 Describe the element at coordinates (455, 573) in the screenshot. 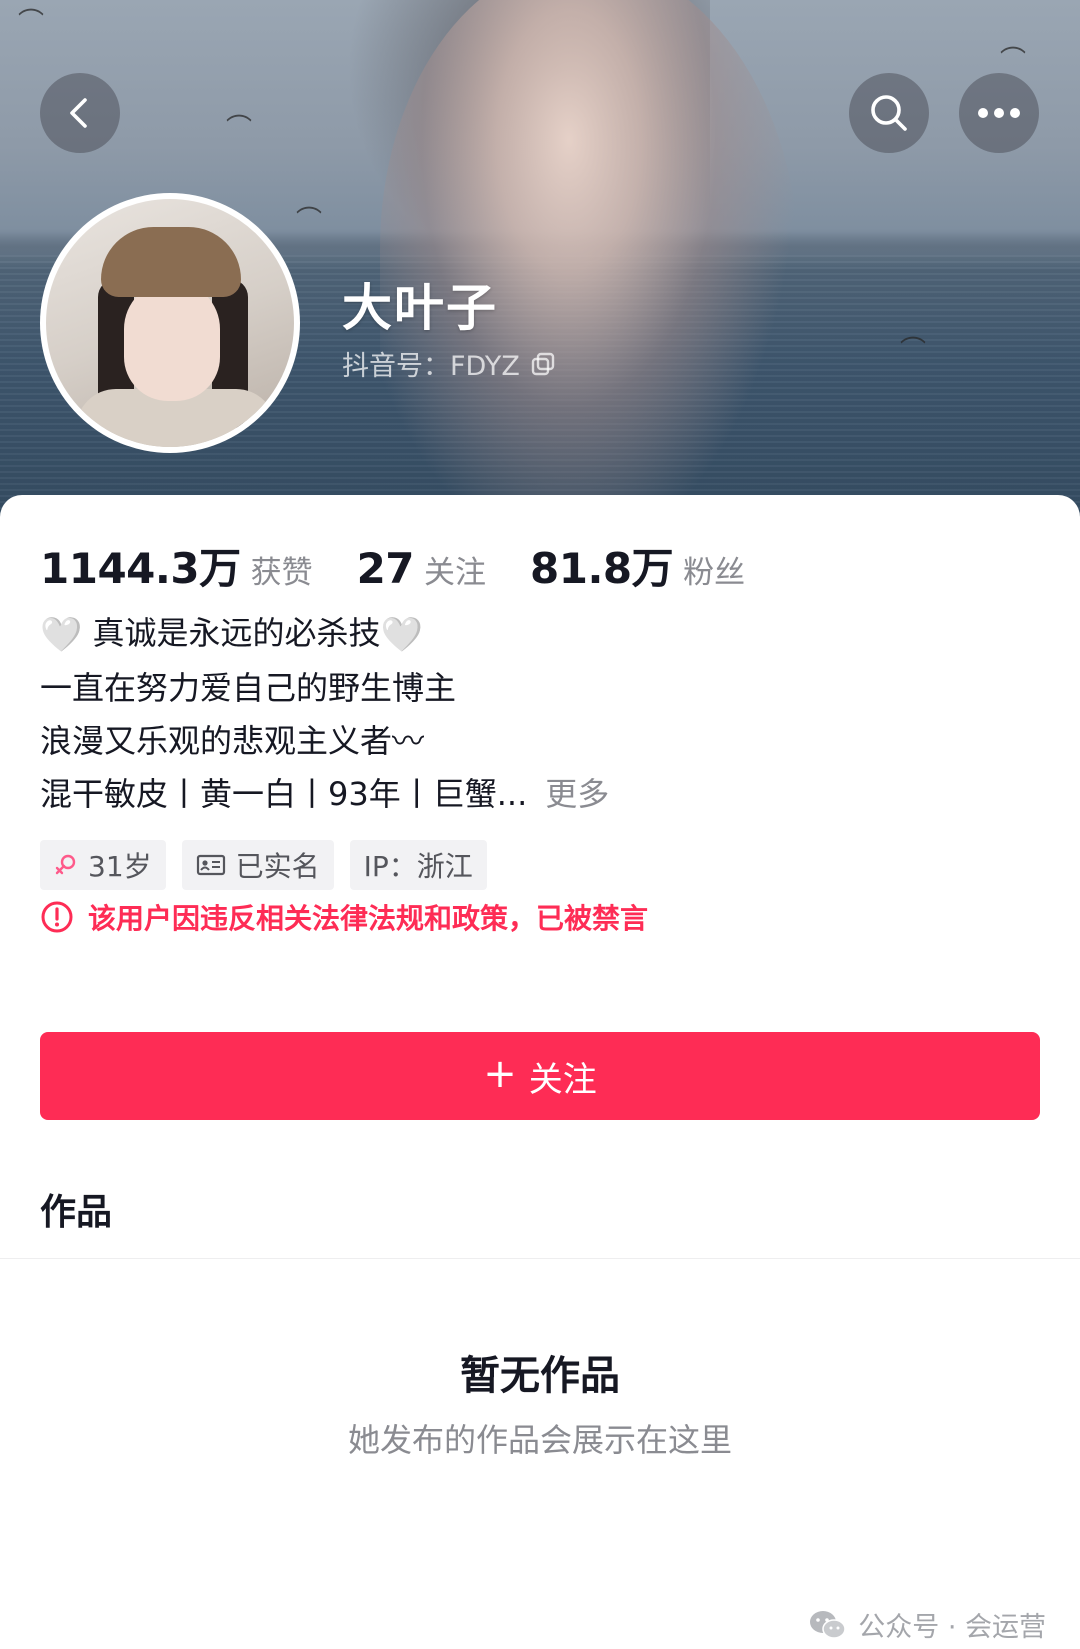

I see `stat-following-label: 关注` at that location.